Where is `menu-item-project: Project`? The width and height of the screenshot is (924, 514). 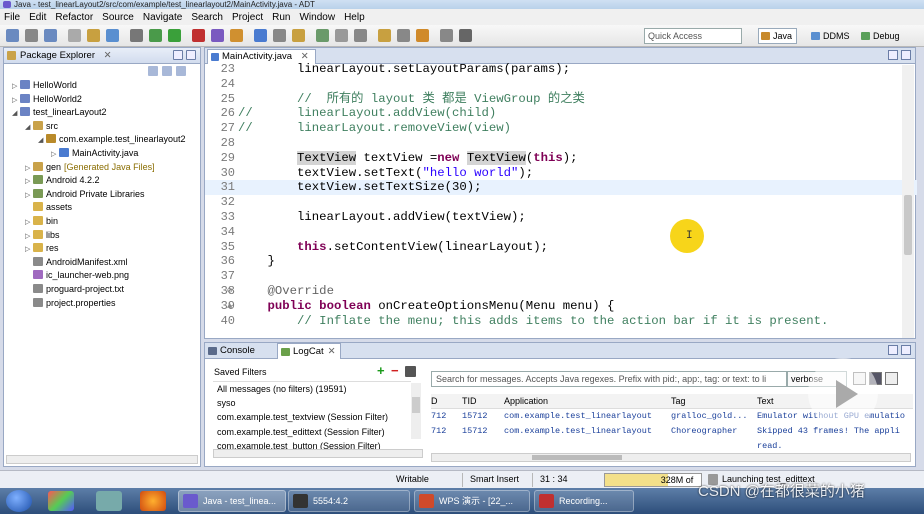 menu-item-project: Project is located at coordinates (247, 17).